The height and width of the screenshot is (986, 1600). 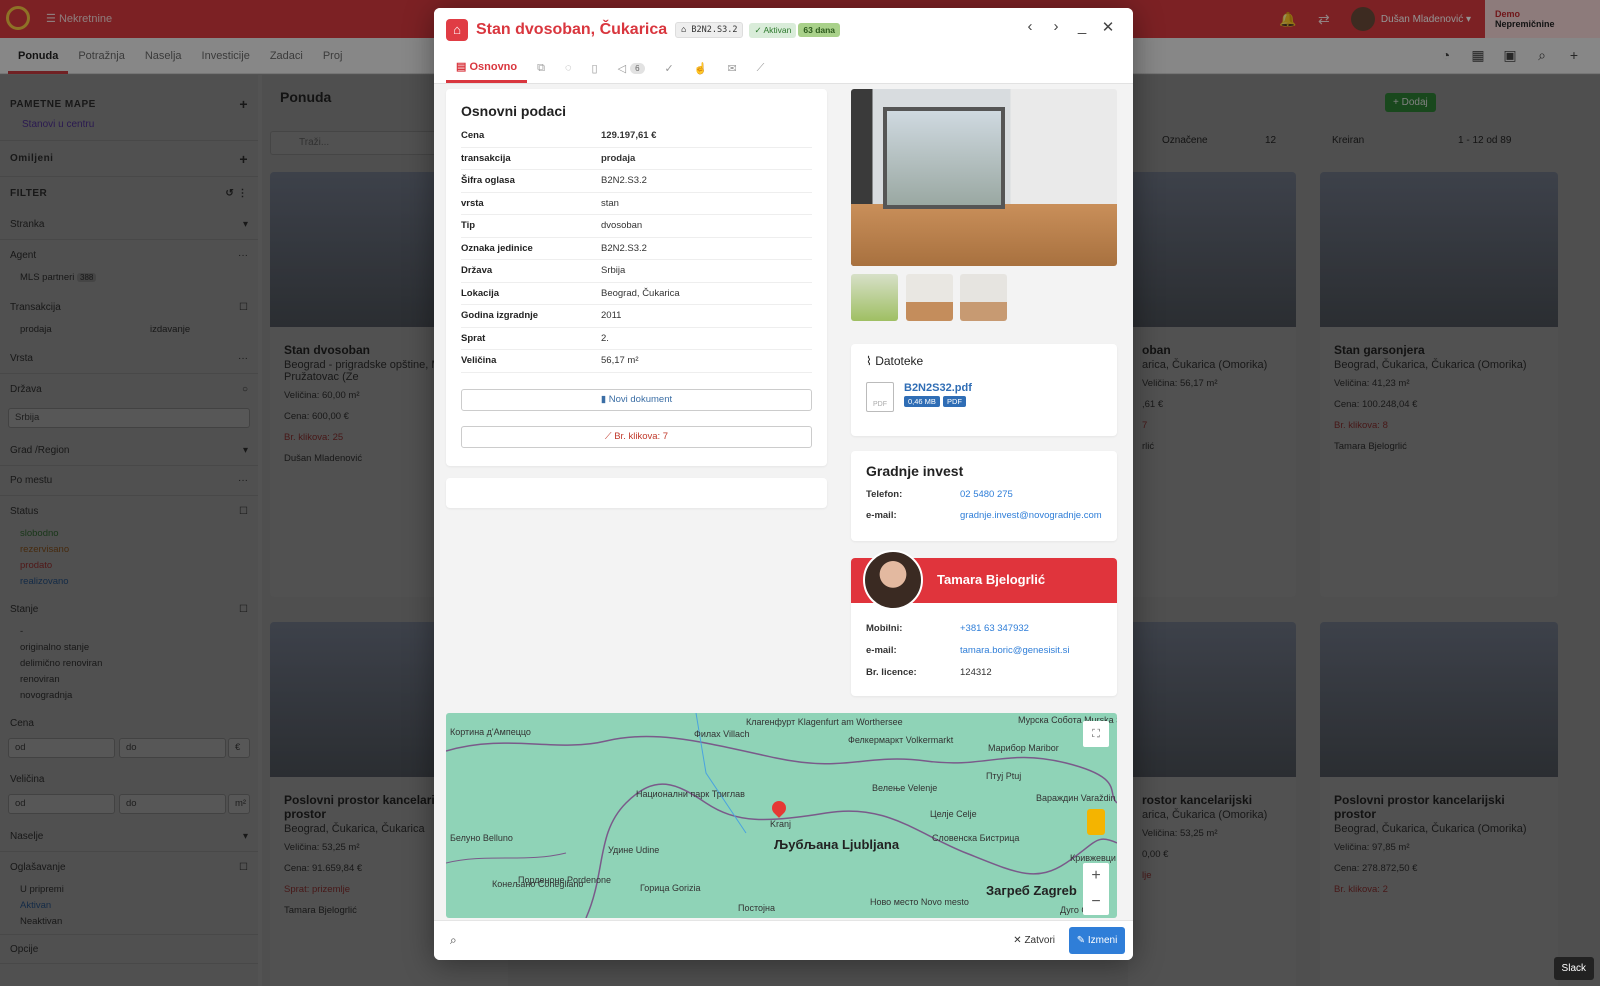 What do you see at coordinates (1030, 27) in the screenshot?
I see `prev-icon: ‹` at bounding box center [1030, 27].